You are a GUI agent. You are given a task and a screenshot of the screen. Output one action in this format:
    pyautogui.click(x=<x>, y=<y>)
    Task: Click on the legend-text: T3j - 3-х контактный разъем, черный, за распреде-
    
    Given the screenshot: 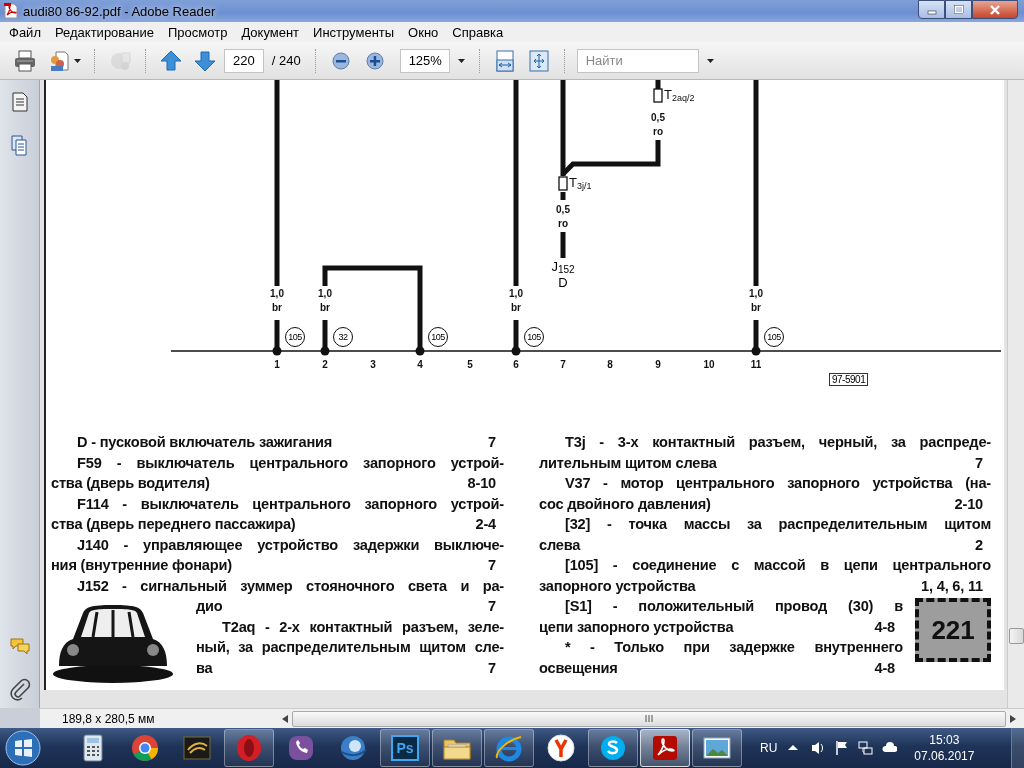 What is the action you would take?
    pyautogui.click(x=777, y=442)
    